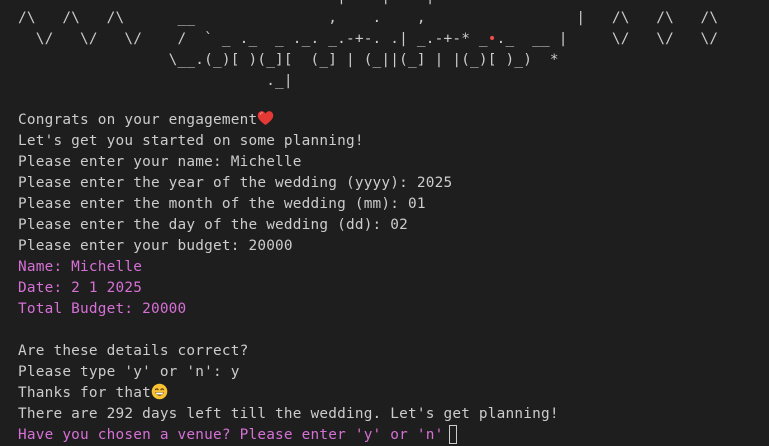 The image size is (769, 446). What do you see at coordinates (265, 118) in the screenshot?
I see `red-heart-icon` at bounding box center [265, 118].